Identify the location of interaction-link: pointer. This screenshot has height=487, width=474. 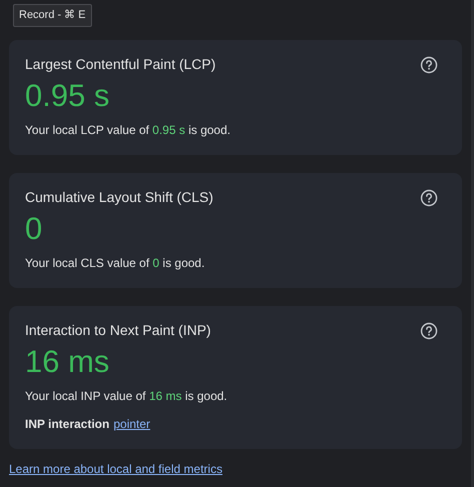
(131, 424).